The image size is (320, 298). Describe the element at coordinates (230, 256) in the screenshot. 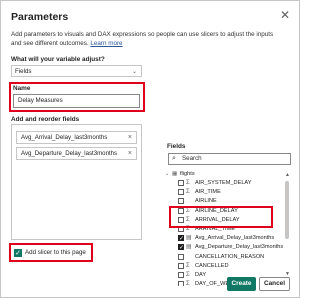

I see `field-label: CANCELLATION_REASON` at that location.